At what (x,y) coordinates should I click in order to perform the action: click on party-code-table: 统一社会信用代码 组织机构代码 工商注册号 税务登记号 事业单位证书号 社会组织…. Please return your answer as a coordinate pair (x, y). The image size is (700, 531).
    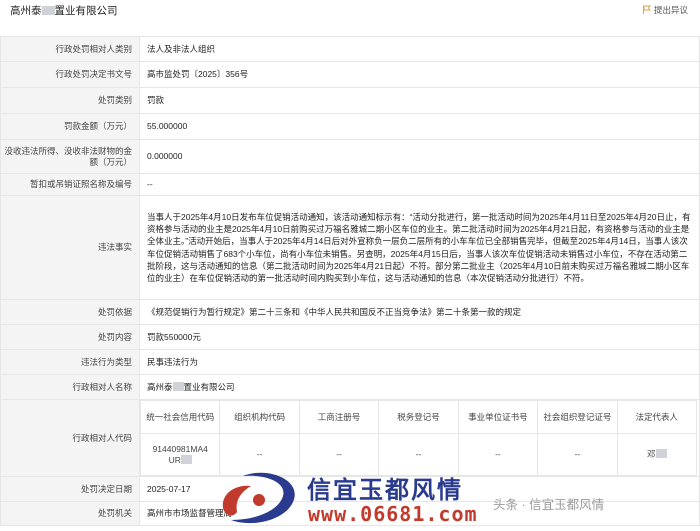
    Looking at the image, I should click on (418, 438).